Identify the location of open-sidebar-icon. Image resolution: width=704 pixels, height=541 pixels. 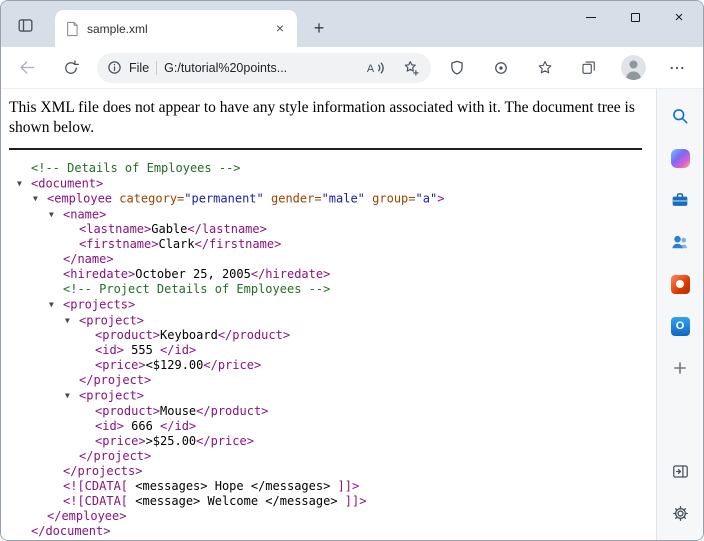
(680, 471).